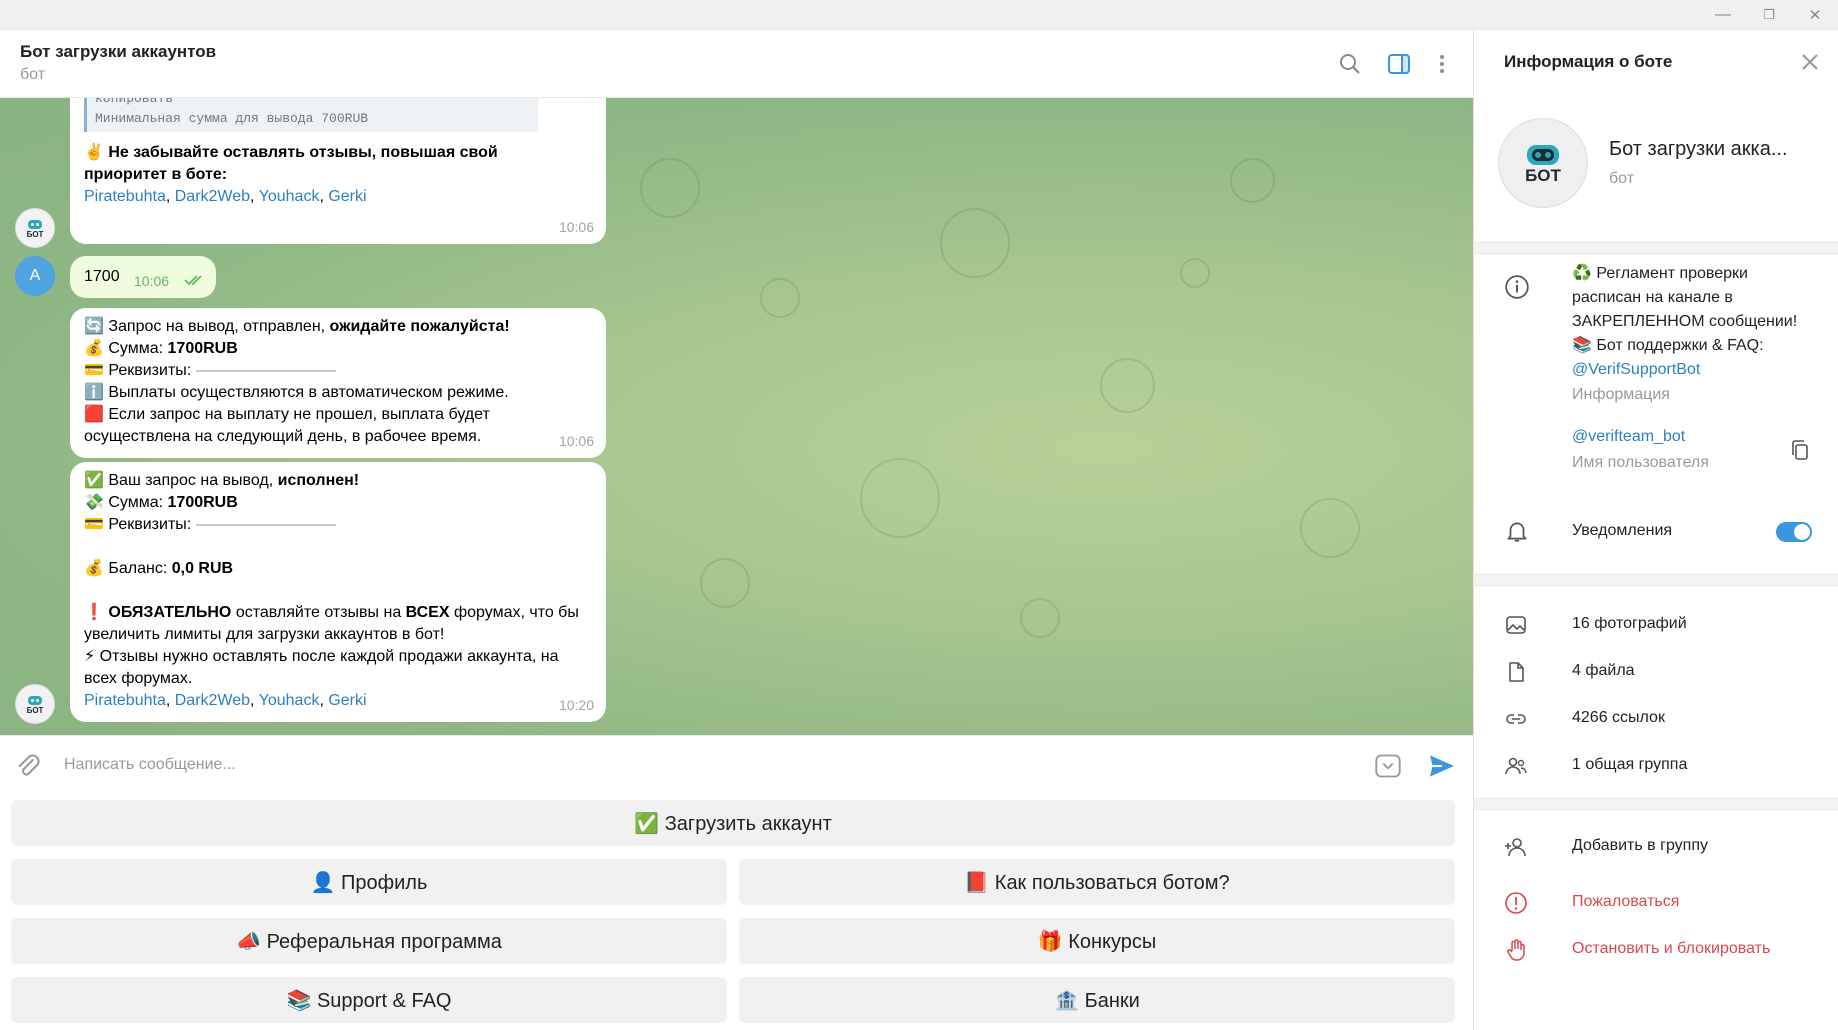 The width and height of the screenshot is (1838, 1030). I want to click on user-avatar: A, so click(35, 276).